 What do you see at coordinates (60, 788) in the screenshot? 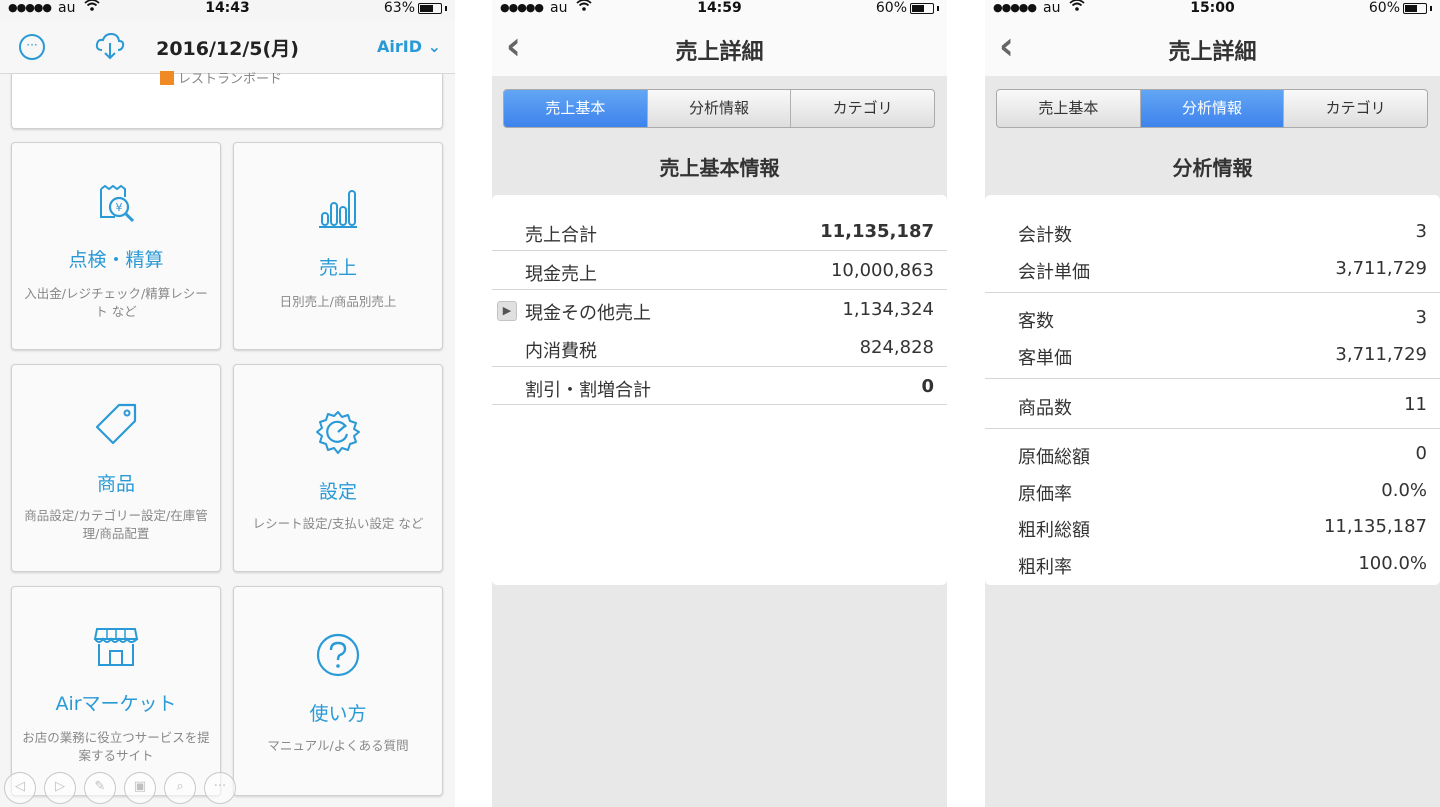
I see `forward-icon: ▷` at bounding box center [60, 788].